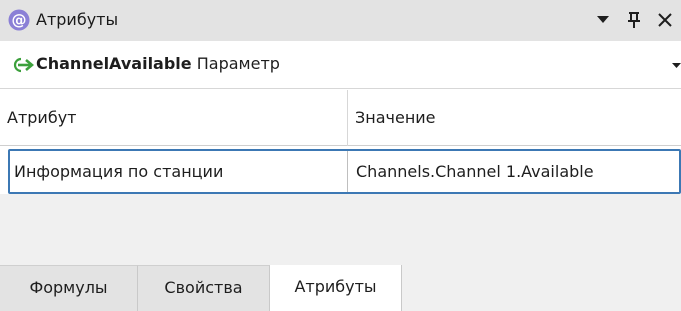 This screenshot has height=311, width=681. I want to click on tab-formulas: Формулы, so click(69, 288).